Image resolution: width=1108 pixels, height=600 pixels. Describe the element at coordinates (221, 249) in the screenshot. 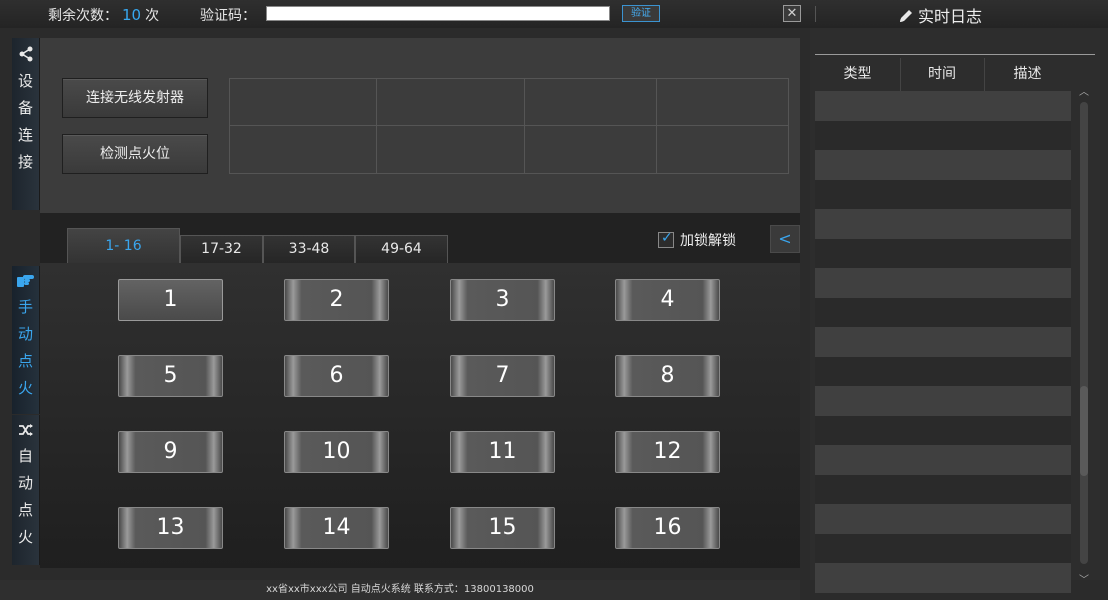

I see `tab-17-32: 17-32` at that location.